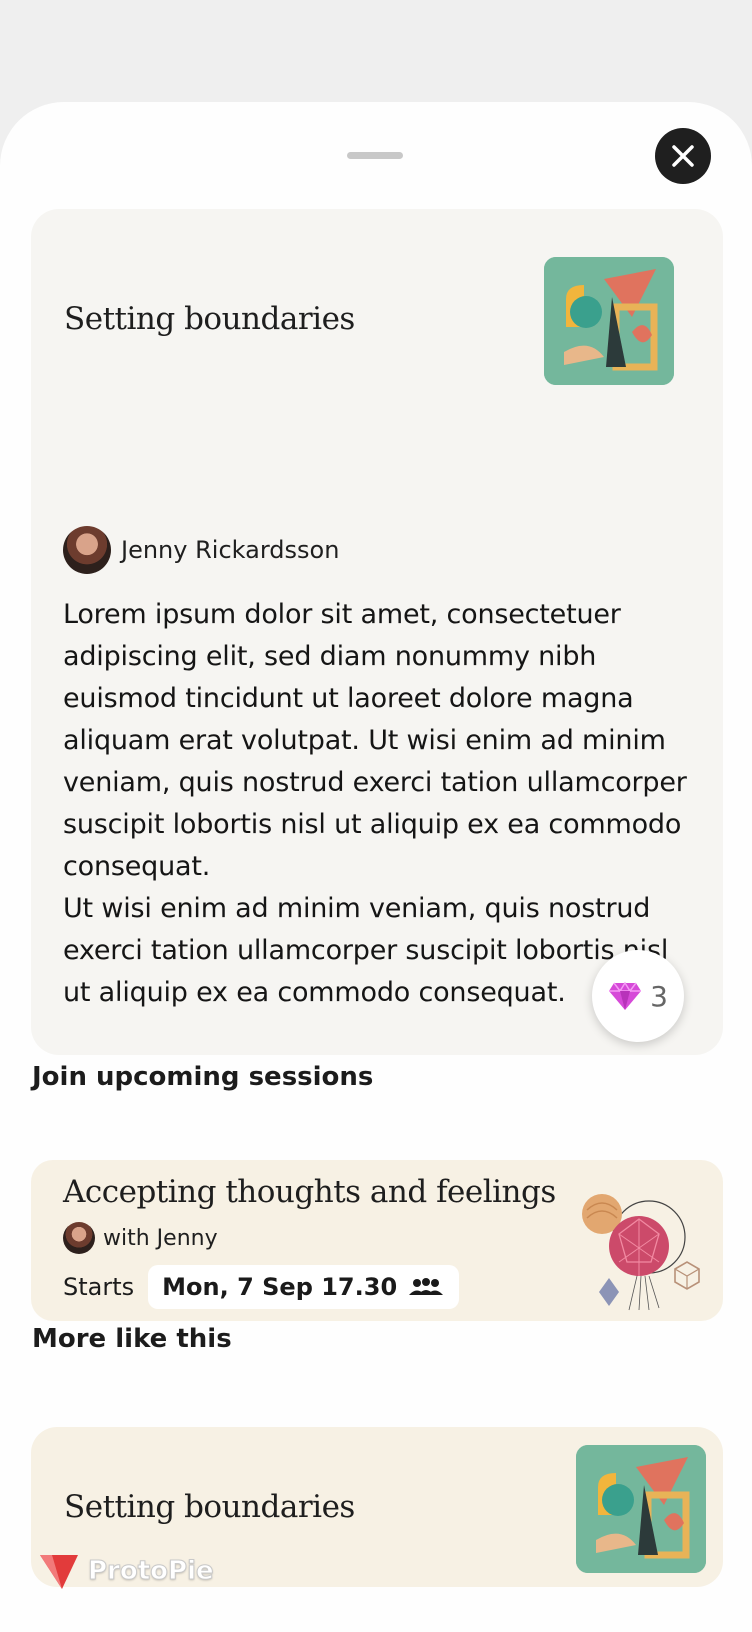 The height and width of the screenshot is (1632, 752). I want to click on featured-title: Setting boundaries, so click(209, 319).